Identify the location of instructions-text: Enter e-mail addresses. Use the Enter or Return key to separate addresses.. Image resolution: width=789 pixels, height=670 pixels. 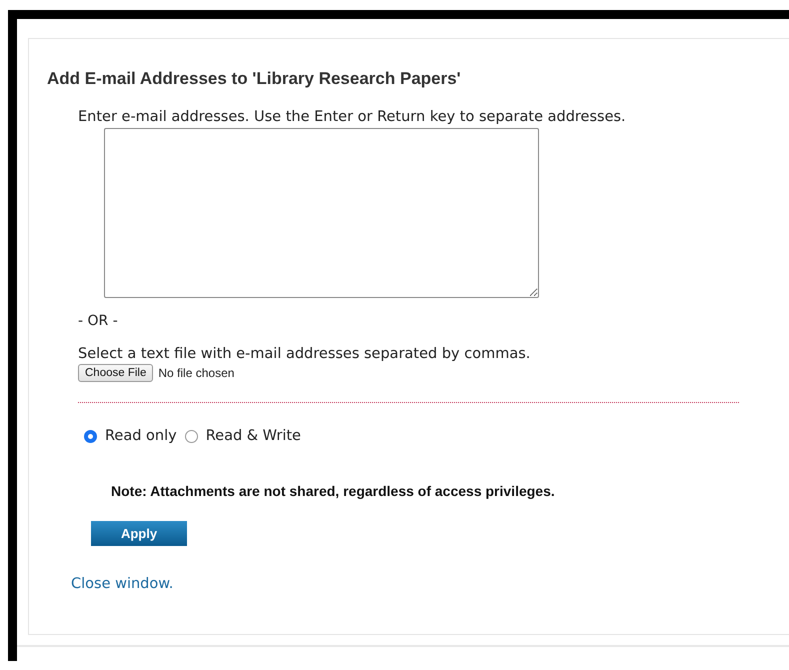
(352, 117).